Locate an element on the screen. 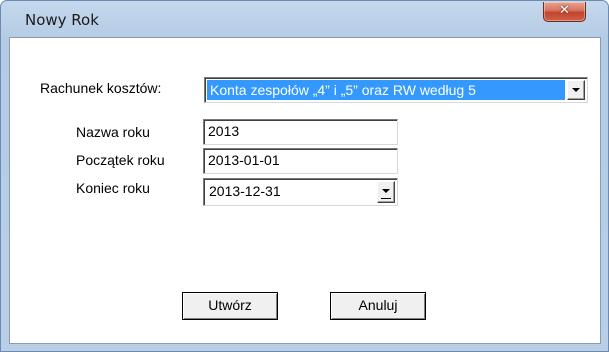 This screenshot has width=609, height=352. title-bar: Nowy Rok ✕ is located at coordinates (304, 19).